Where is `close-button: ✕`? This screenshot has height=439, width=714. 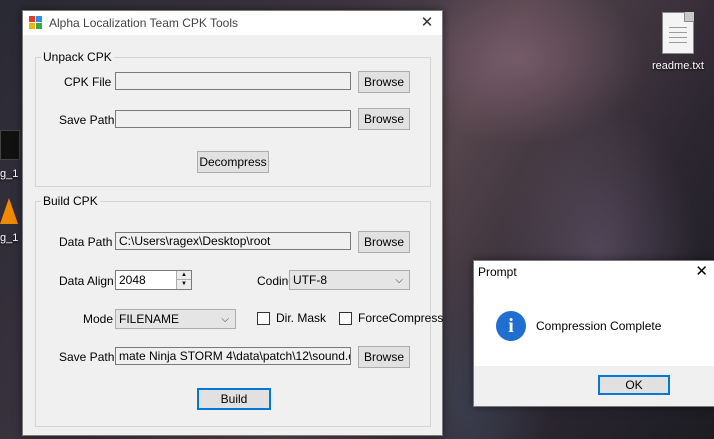
close-button: ✕ is located at coordinates (427, 23).